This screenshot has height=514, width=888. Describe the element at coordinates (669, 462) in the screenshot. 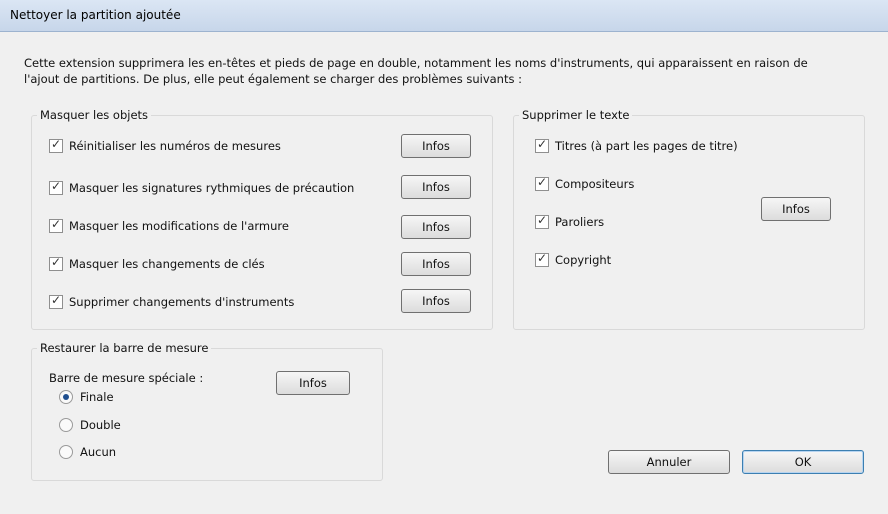

I see `cancel-button: Annuler` at that location.